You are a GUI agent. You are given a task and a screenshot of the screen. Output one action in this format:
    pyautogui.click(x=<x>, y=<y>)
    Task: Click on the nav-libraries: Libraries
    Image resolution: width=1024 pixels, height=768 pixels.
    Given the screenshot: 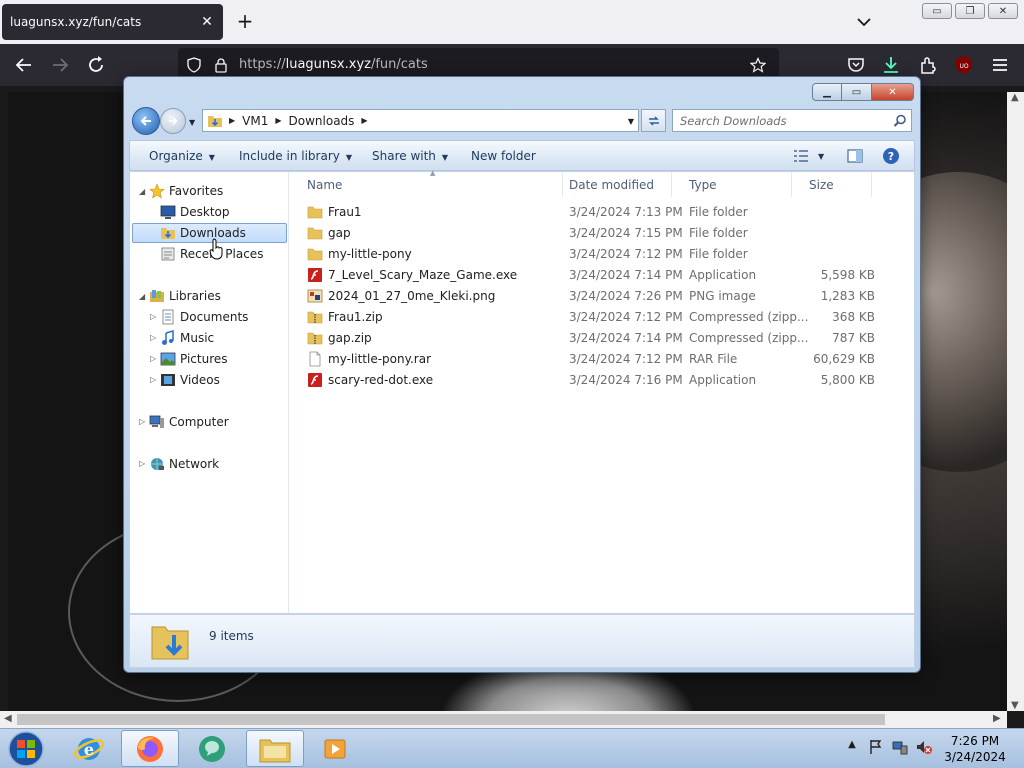 What is the action you would take?
    pyautogui.click(x=185, y=296)
    